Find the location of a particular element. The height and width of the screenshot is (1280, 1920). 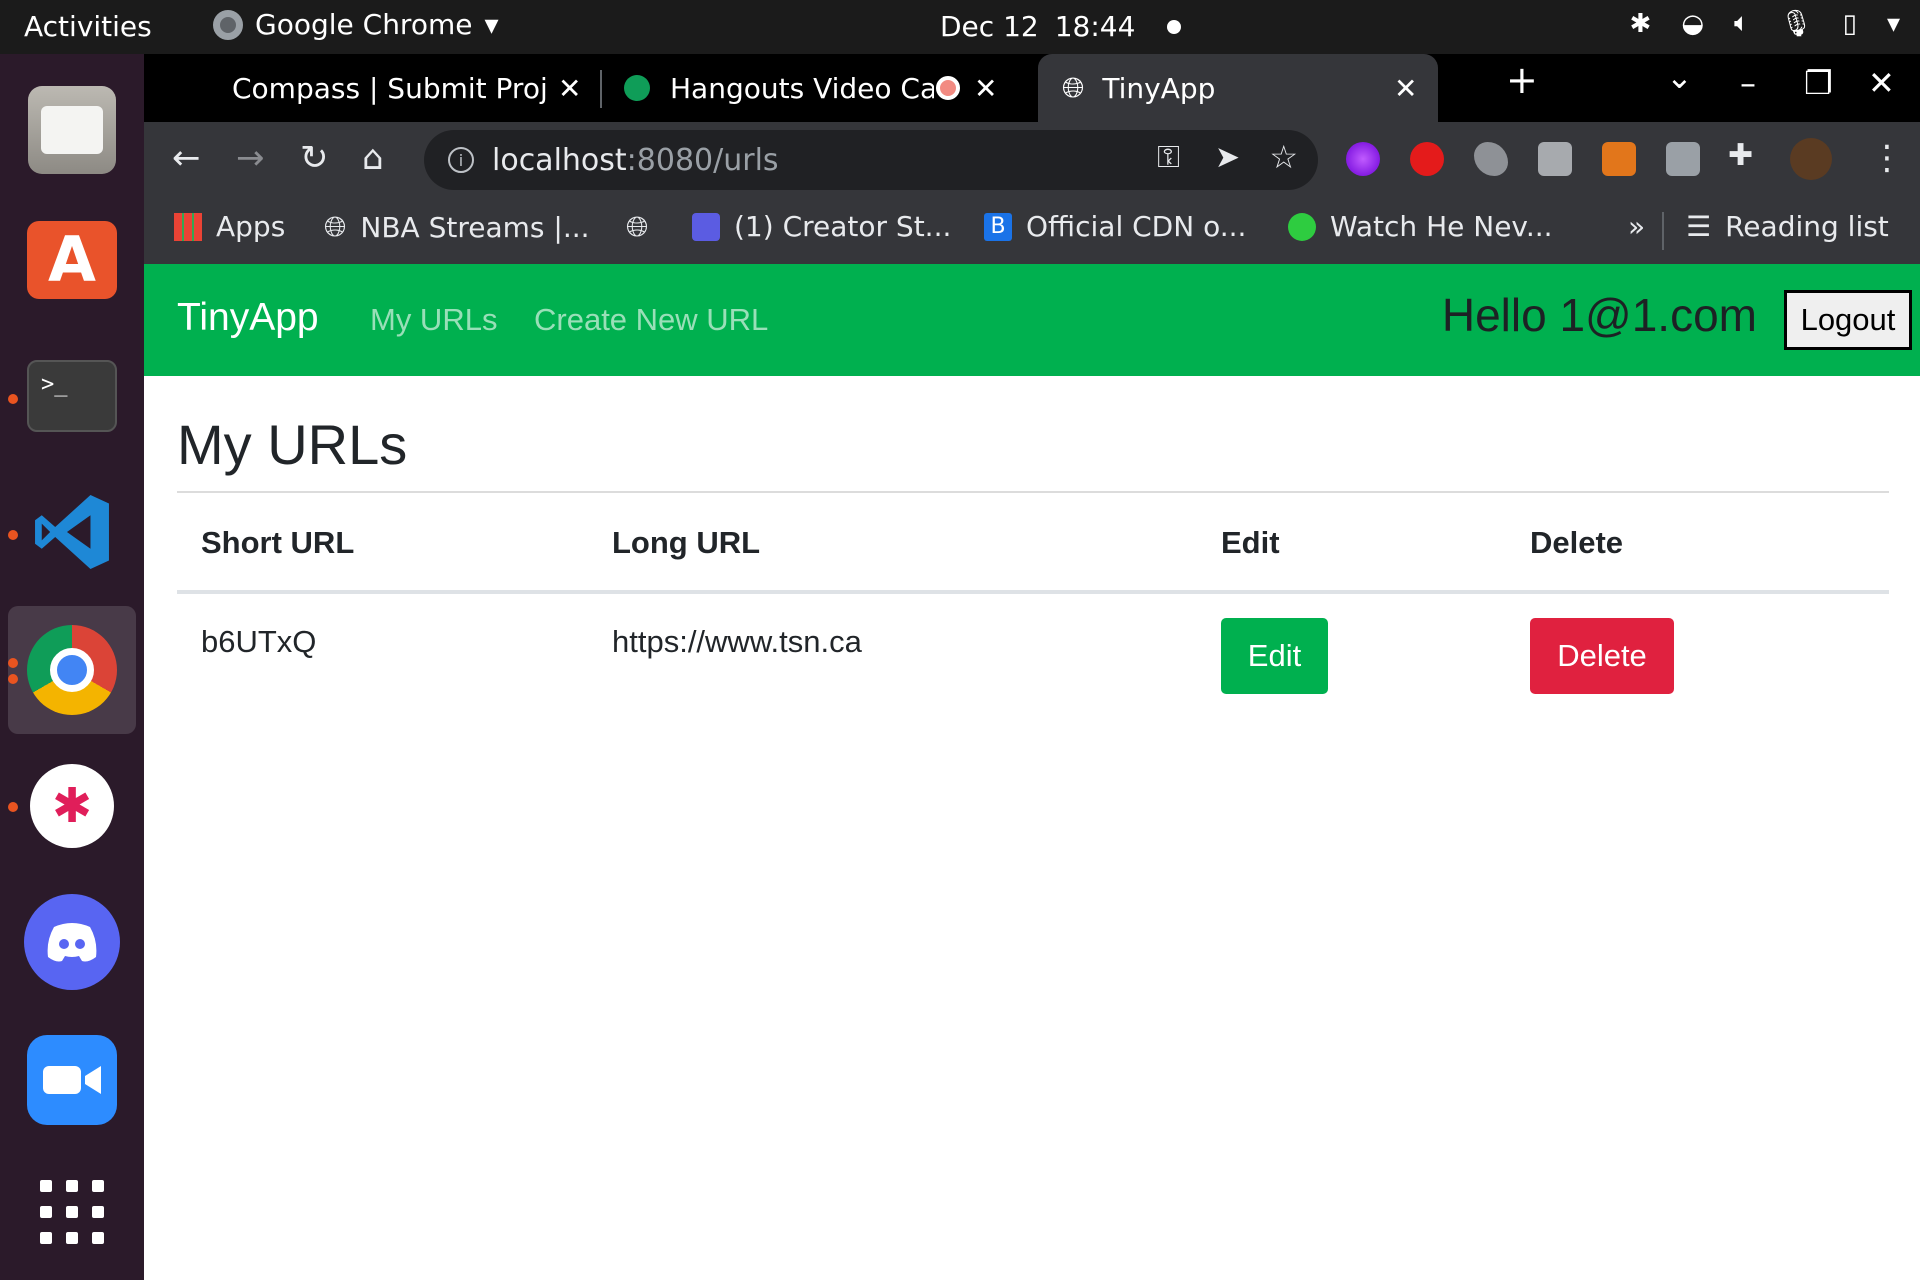

header-edit: Edit is located at coordinates (1351, 545).